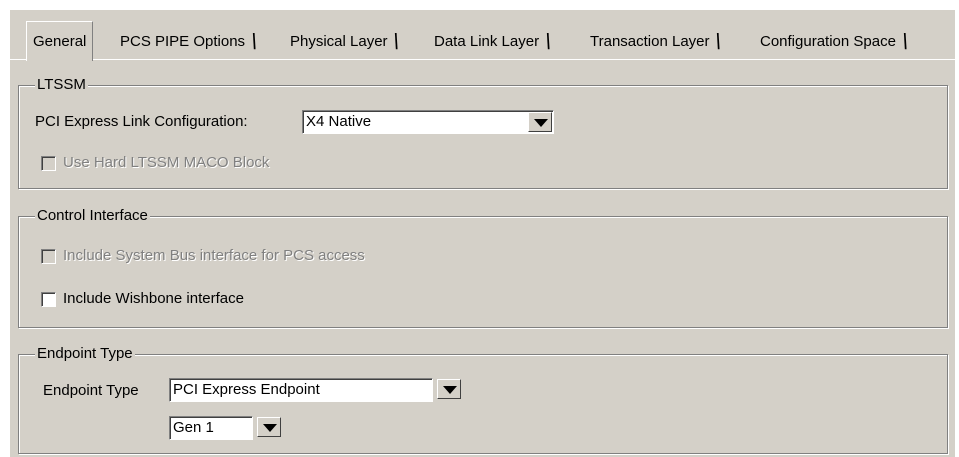 The image size is (959, 457). Describe the element at coordinates (187, 41) in the screenshot. I see `tab-pcs-pipe-options: PCS PIPE Options \` at that location.